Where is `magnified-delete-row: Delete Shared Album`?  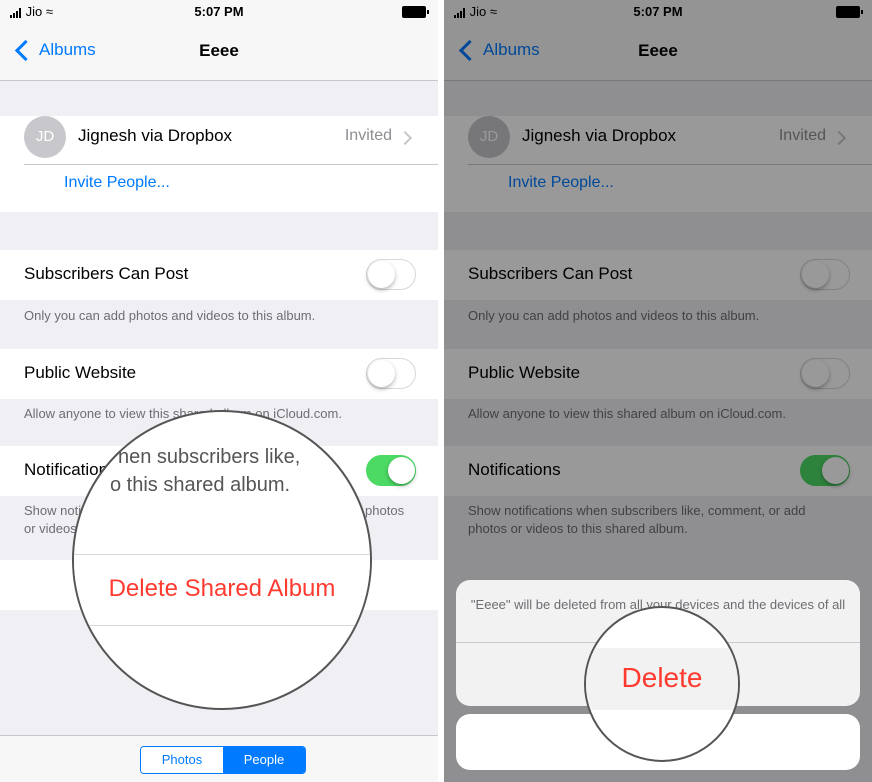
magnified-delete-row: Delete Shared Album is located at coordinates (222, 590).